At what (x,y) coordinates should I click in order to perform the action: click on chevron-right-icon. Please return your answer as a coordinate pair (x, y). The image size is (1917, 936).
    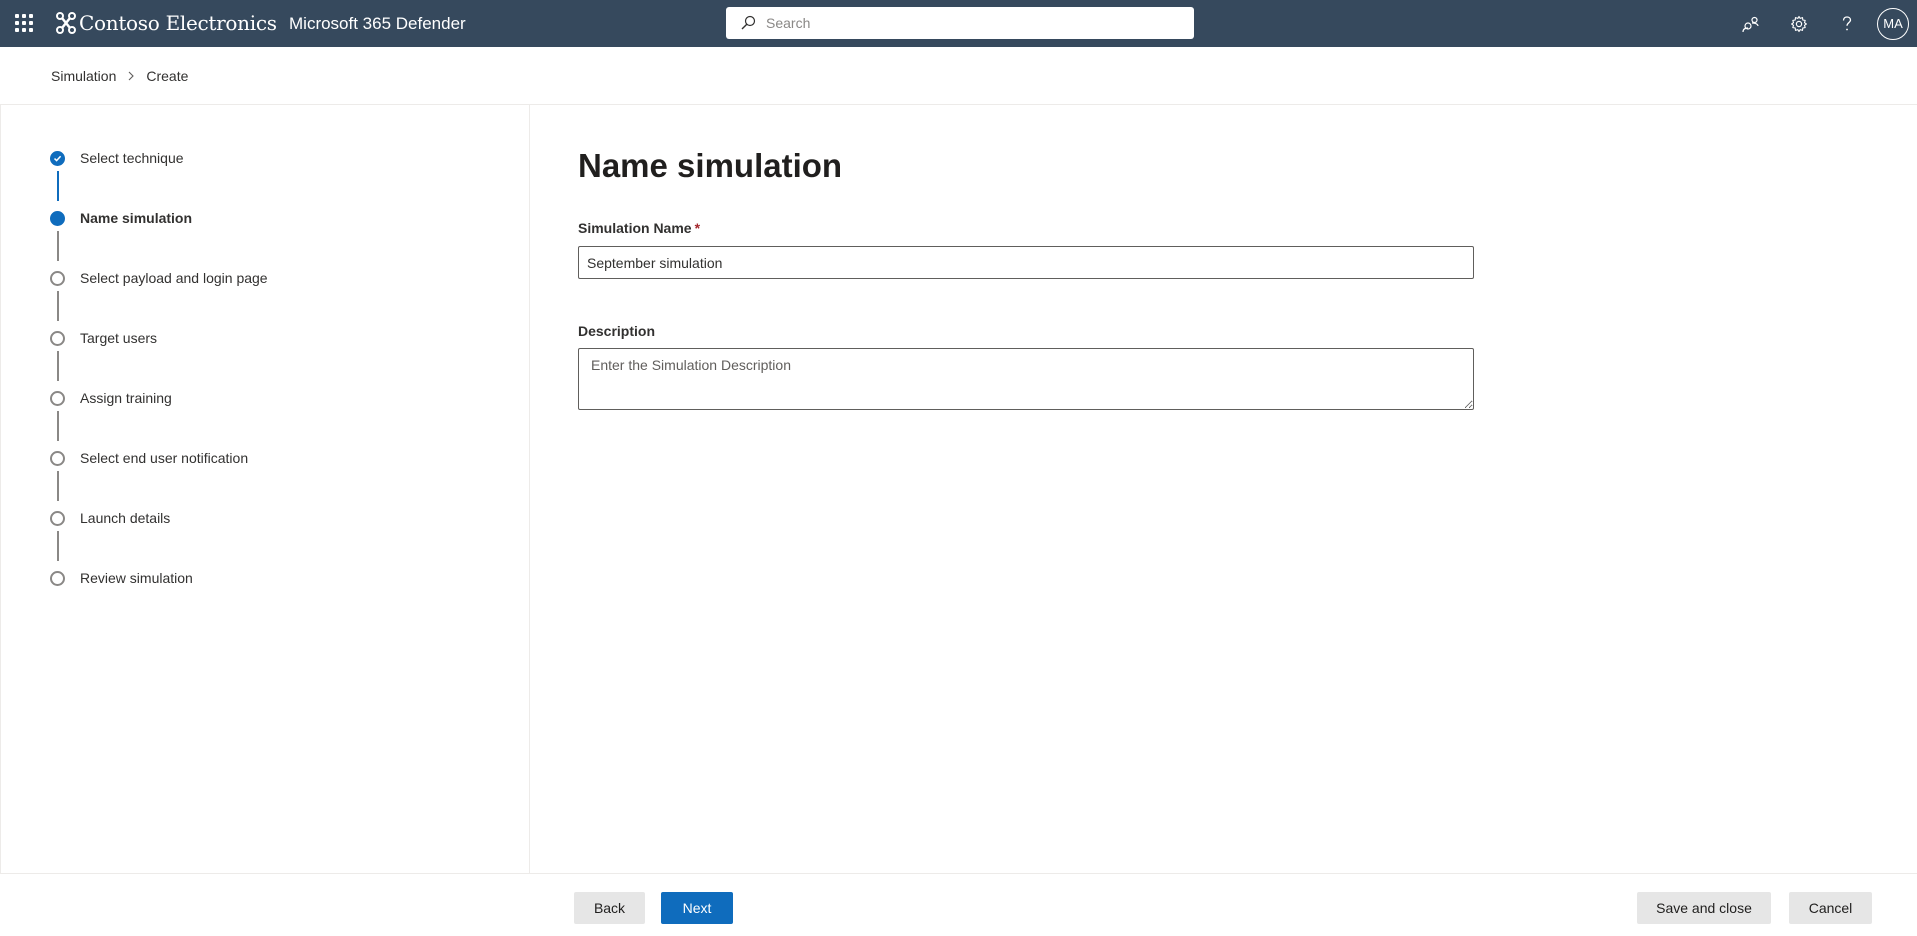
    Looking at the image, I should click on (131, 76).